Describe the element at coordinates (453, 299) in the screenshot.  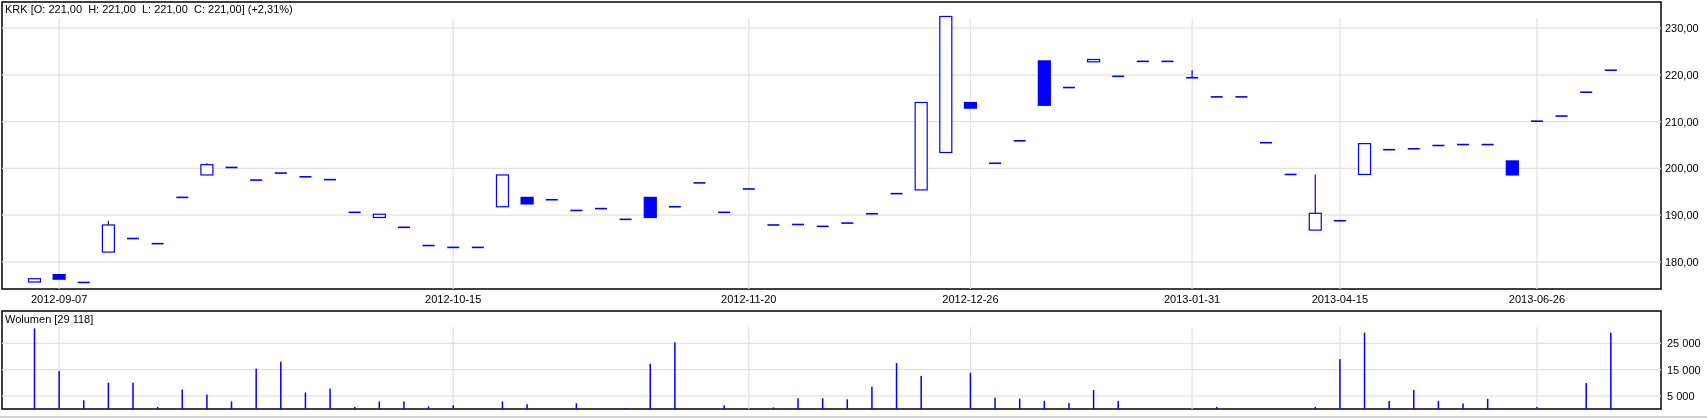
I see `date-label: 2012-10-15` at that location.